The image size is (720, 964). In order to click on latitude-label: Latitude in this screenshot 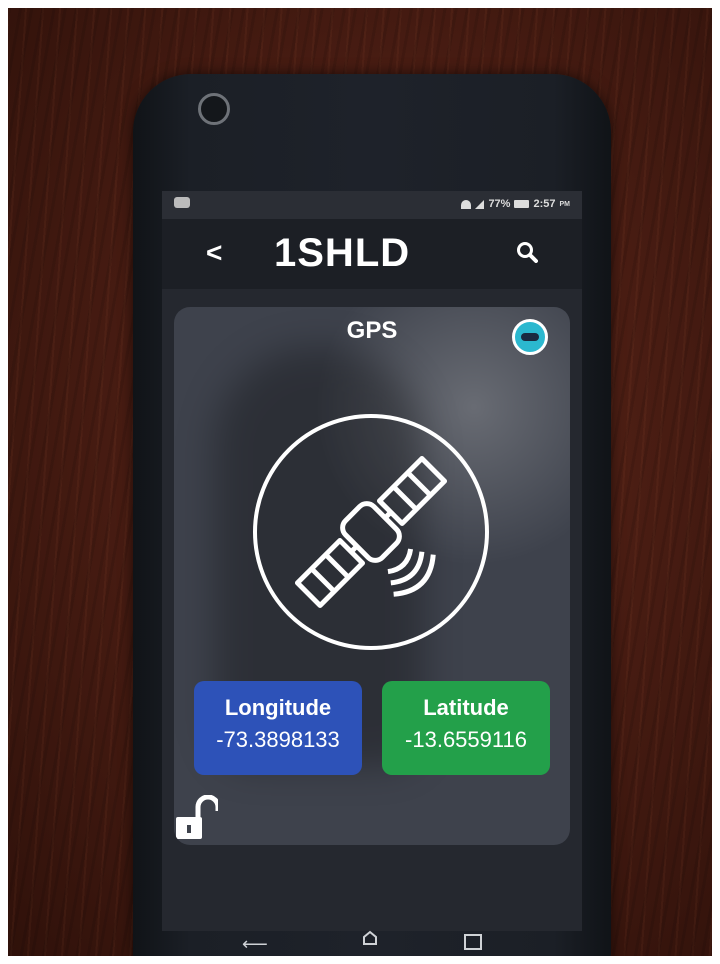, I will do `click(466, 707)`.